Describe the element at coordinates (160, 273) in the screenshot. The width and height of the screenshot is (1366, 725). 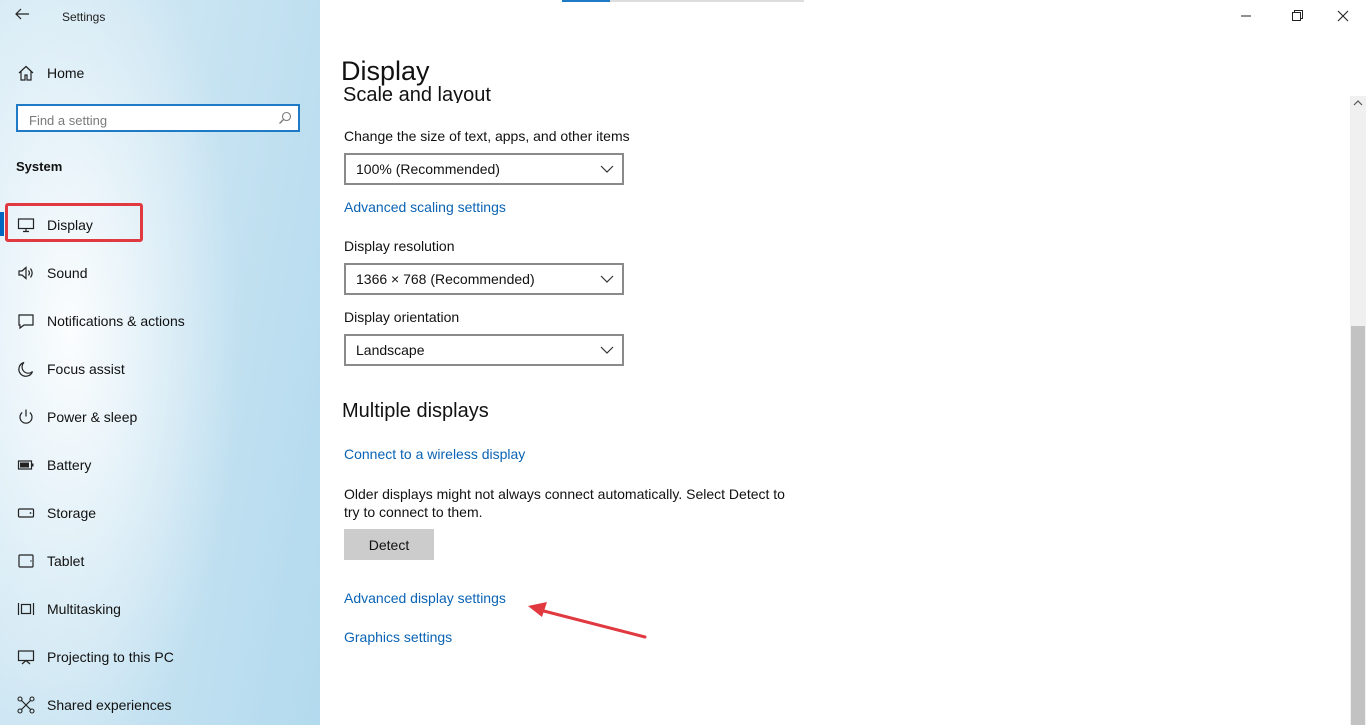
I see `sidebar-item-sound: Sound` at that location.